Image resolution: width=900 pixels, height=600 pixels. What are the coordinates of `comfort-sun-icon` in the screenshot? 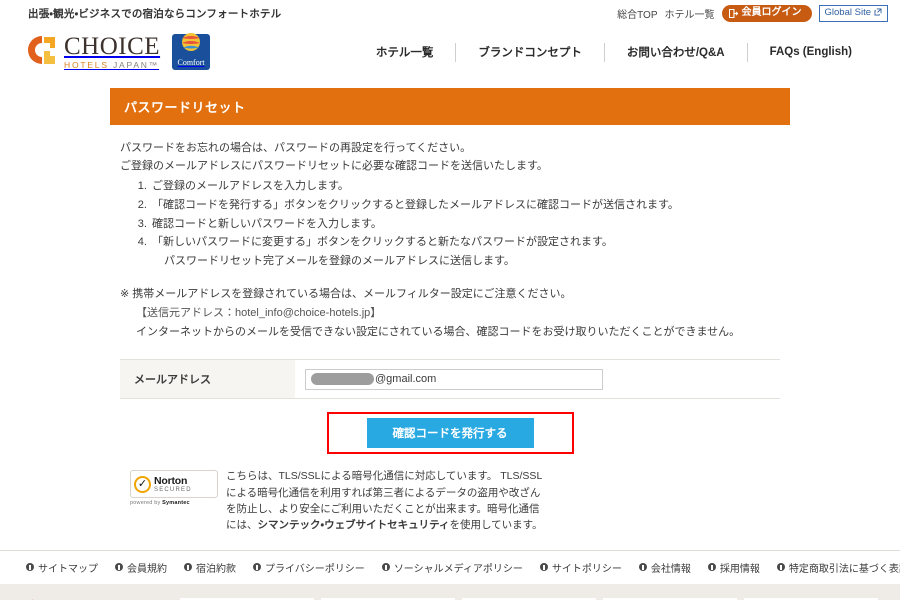 It's located at (191, 45).